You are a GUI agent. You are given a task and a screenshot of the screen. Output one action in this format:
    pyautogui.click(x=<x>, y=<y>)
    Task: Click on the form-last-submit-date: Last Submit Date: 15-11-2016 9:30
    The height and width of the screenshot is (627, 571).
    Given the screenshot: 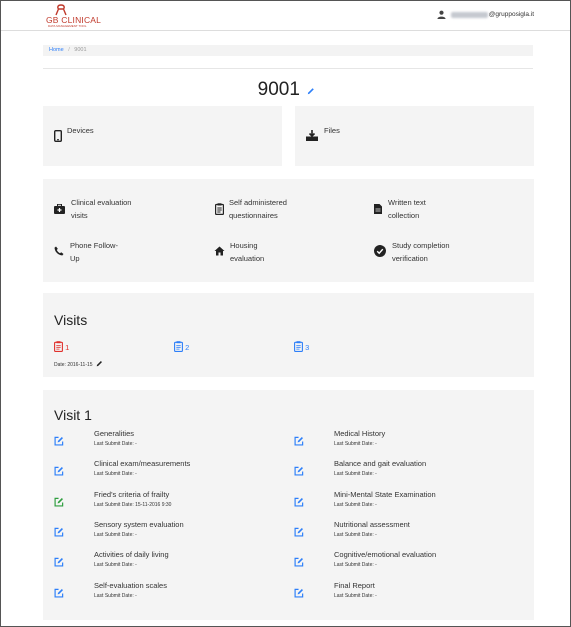 What is the action you would take?
    pyautogui.click(x=133, y=504)
    